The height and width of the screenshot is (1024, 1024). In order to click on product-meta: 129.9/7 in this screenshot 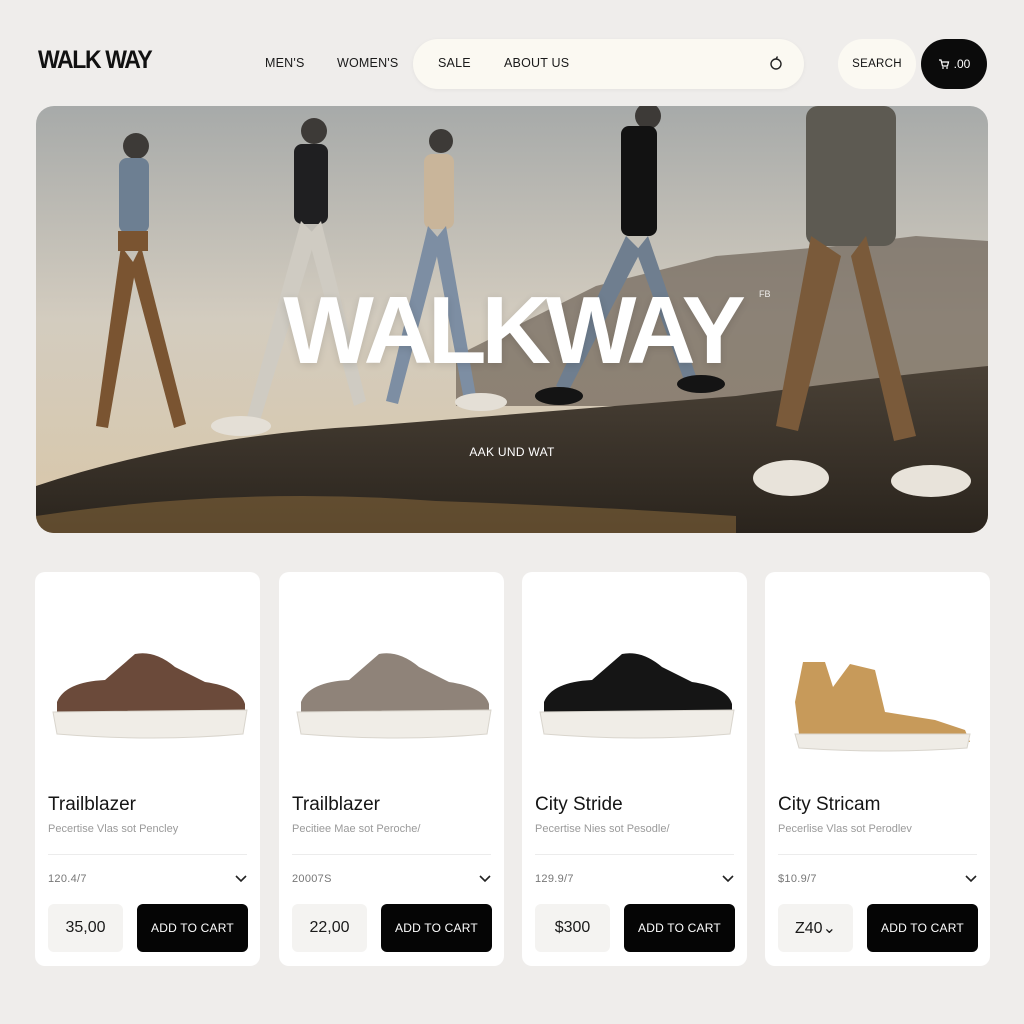, I will do `click(554, 879)`.